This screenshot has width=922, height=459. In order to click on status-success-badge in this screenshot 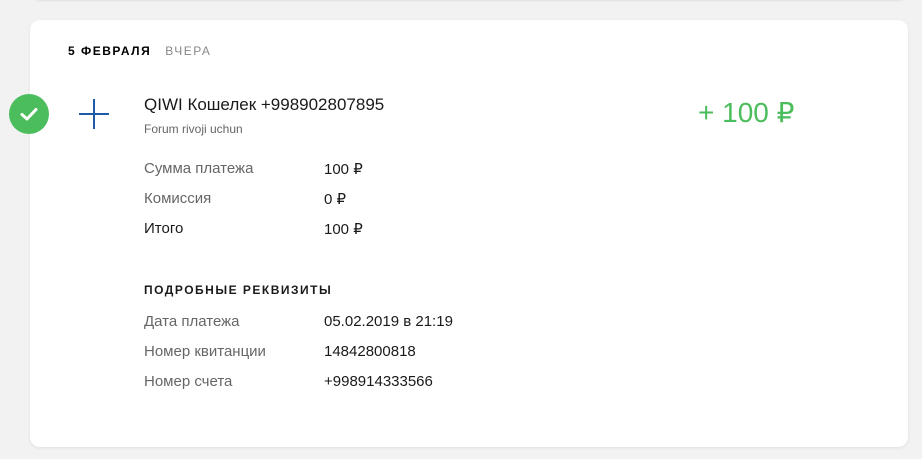, I will do `click(29, 114)`.